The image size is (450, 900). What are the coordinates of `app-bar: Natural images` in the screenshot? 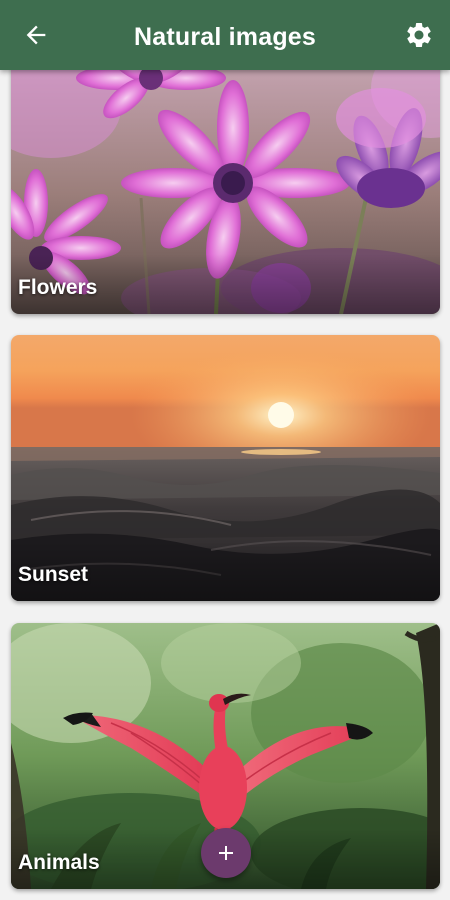 It's located at (225, 35).